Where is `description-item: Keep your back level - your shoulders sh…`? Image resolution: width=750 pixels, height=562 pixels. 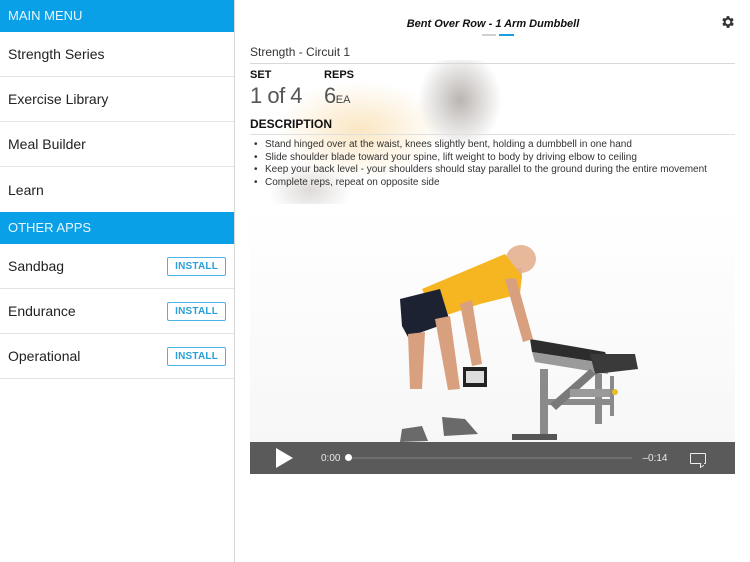 description-item: Keep your back level - your shoulders sh… is located at coordinates (492, 170).